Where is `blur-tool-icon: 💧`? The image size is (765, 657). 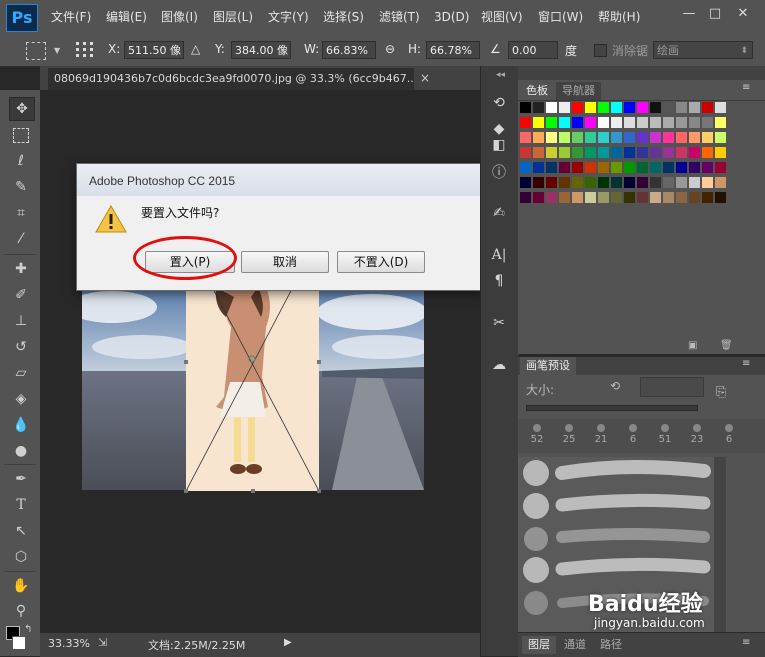 blur-tool-icon: 💧 is located at coordinates (21, 425).